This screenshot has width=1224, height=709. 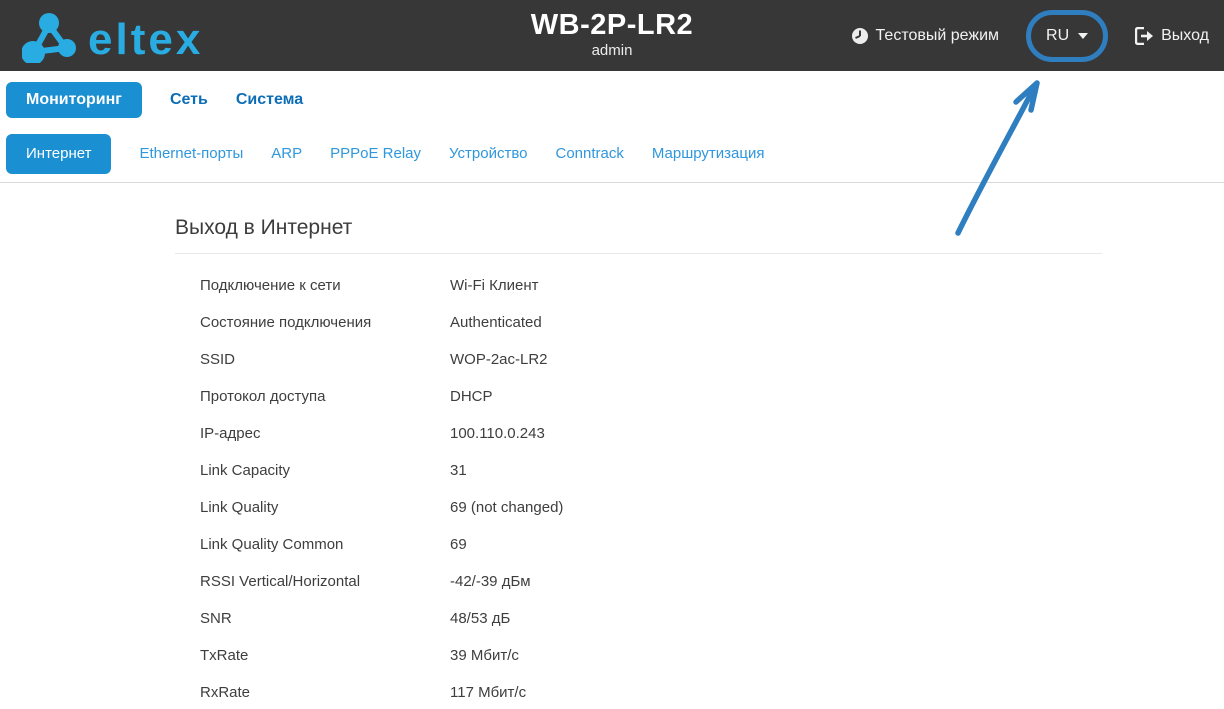 I want to click on logout-icon, so click(x=1144, y=35).